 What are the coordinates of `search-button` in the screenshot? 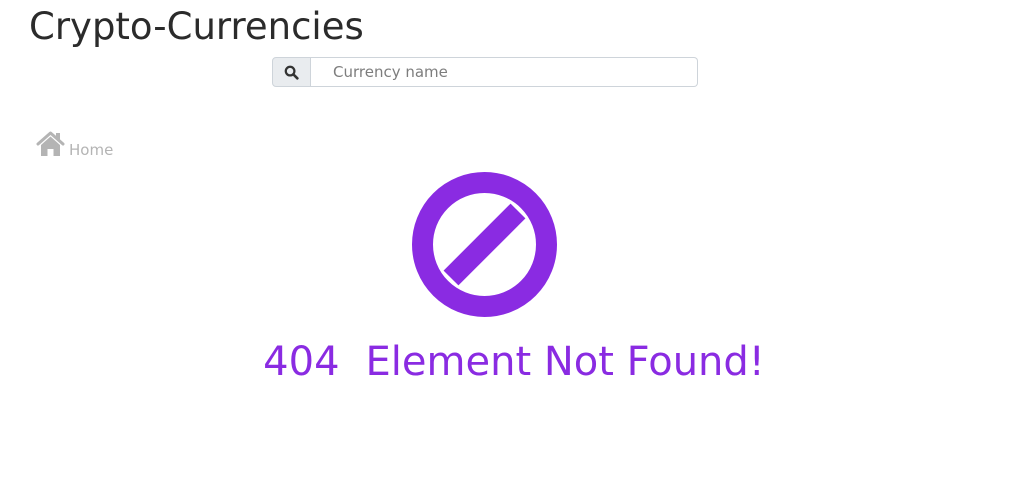 It's located at (291, 72).